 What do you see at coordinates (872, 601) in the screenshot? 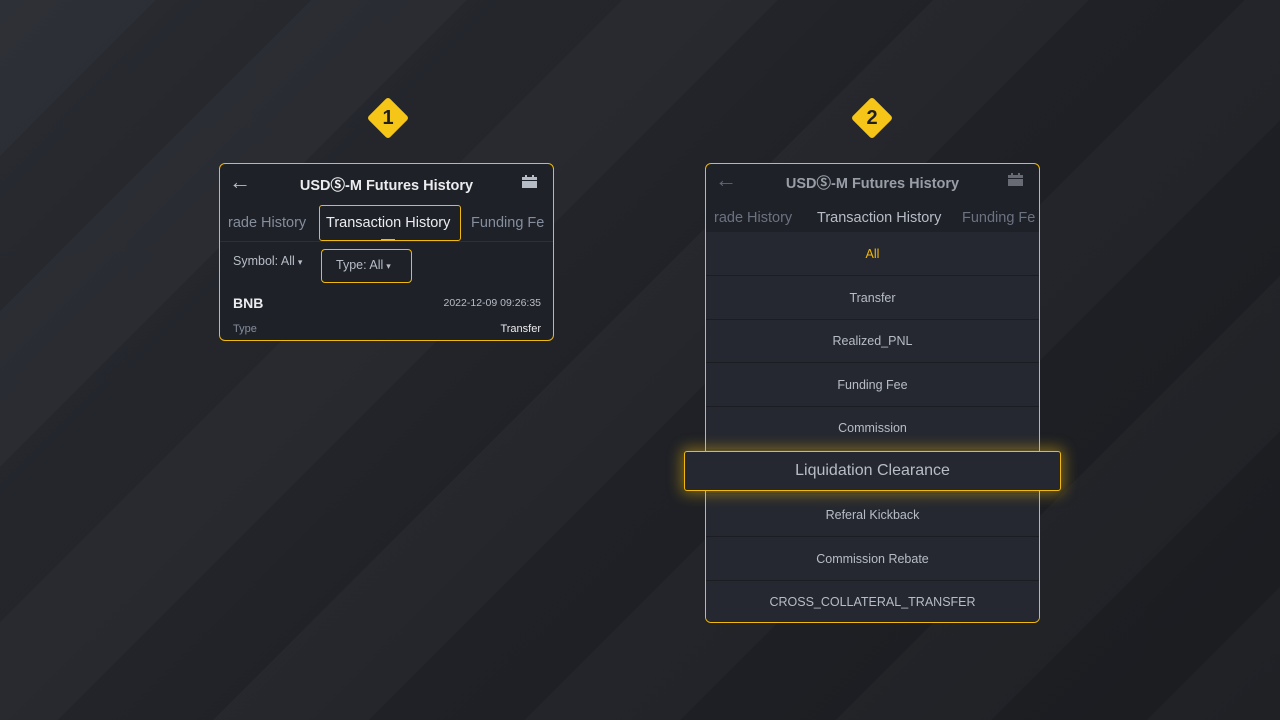
I see `type-option-cross-collateral-transfer: CROSS_COLLATERAL_TRANSFER` at bounding box center [872, 601].